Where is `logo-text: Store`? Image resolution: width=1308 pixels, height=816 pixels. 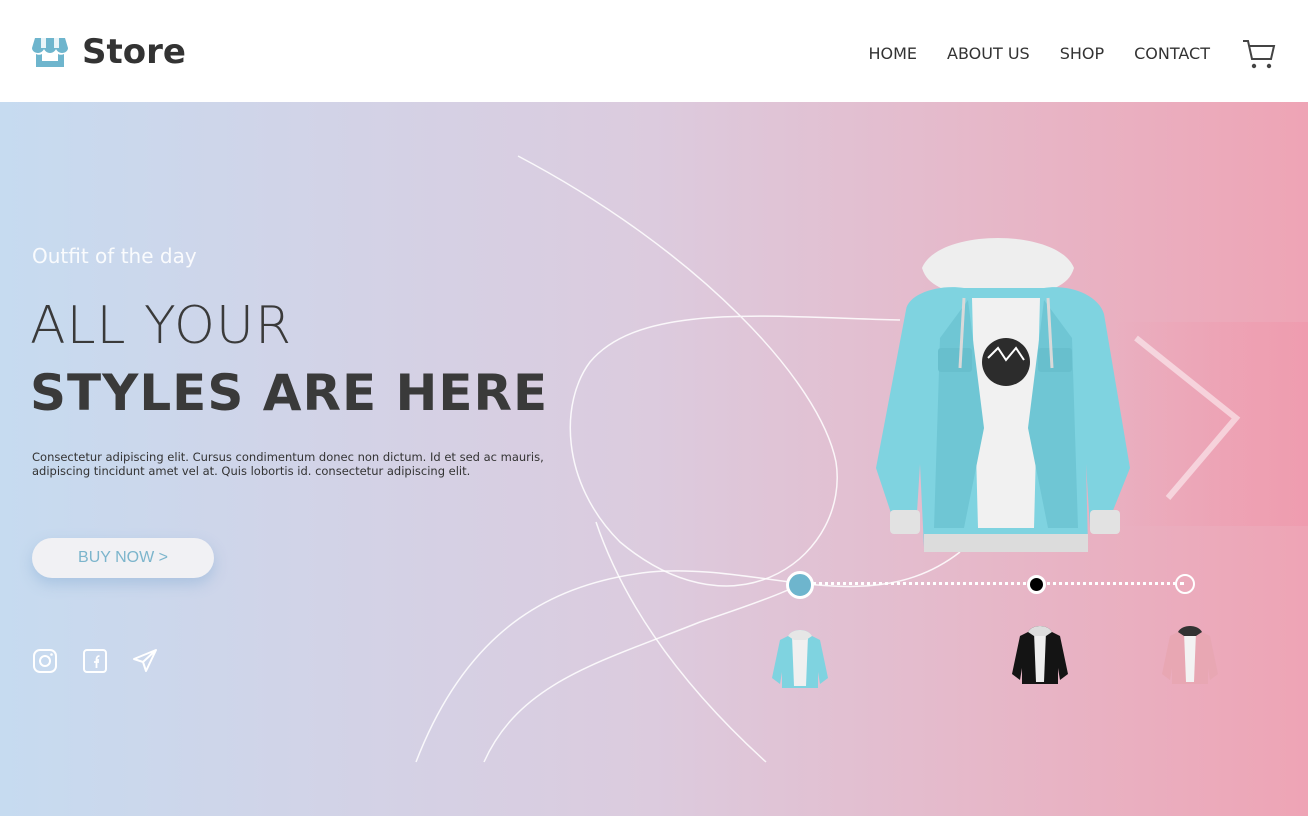
logo-text: Store is located at coordinates (134, 52).